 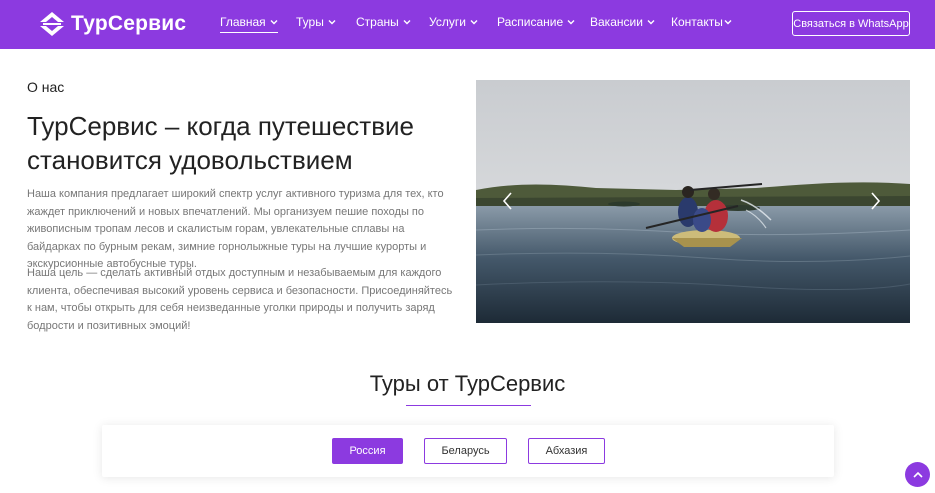 I want to click on chevron-up-icon, so click(x=917, y=474).